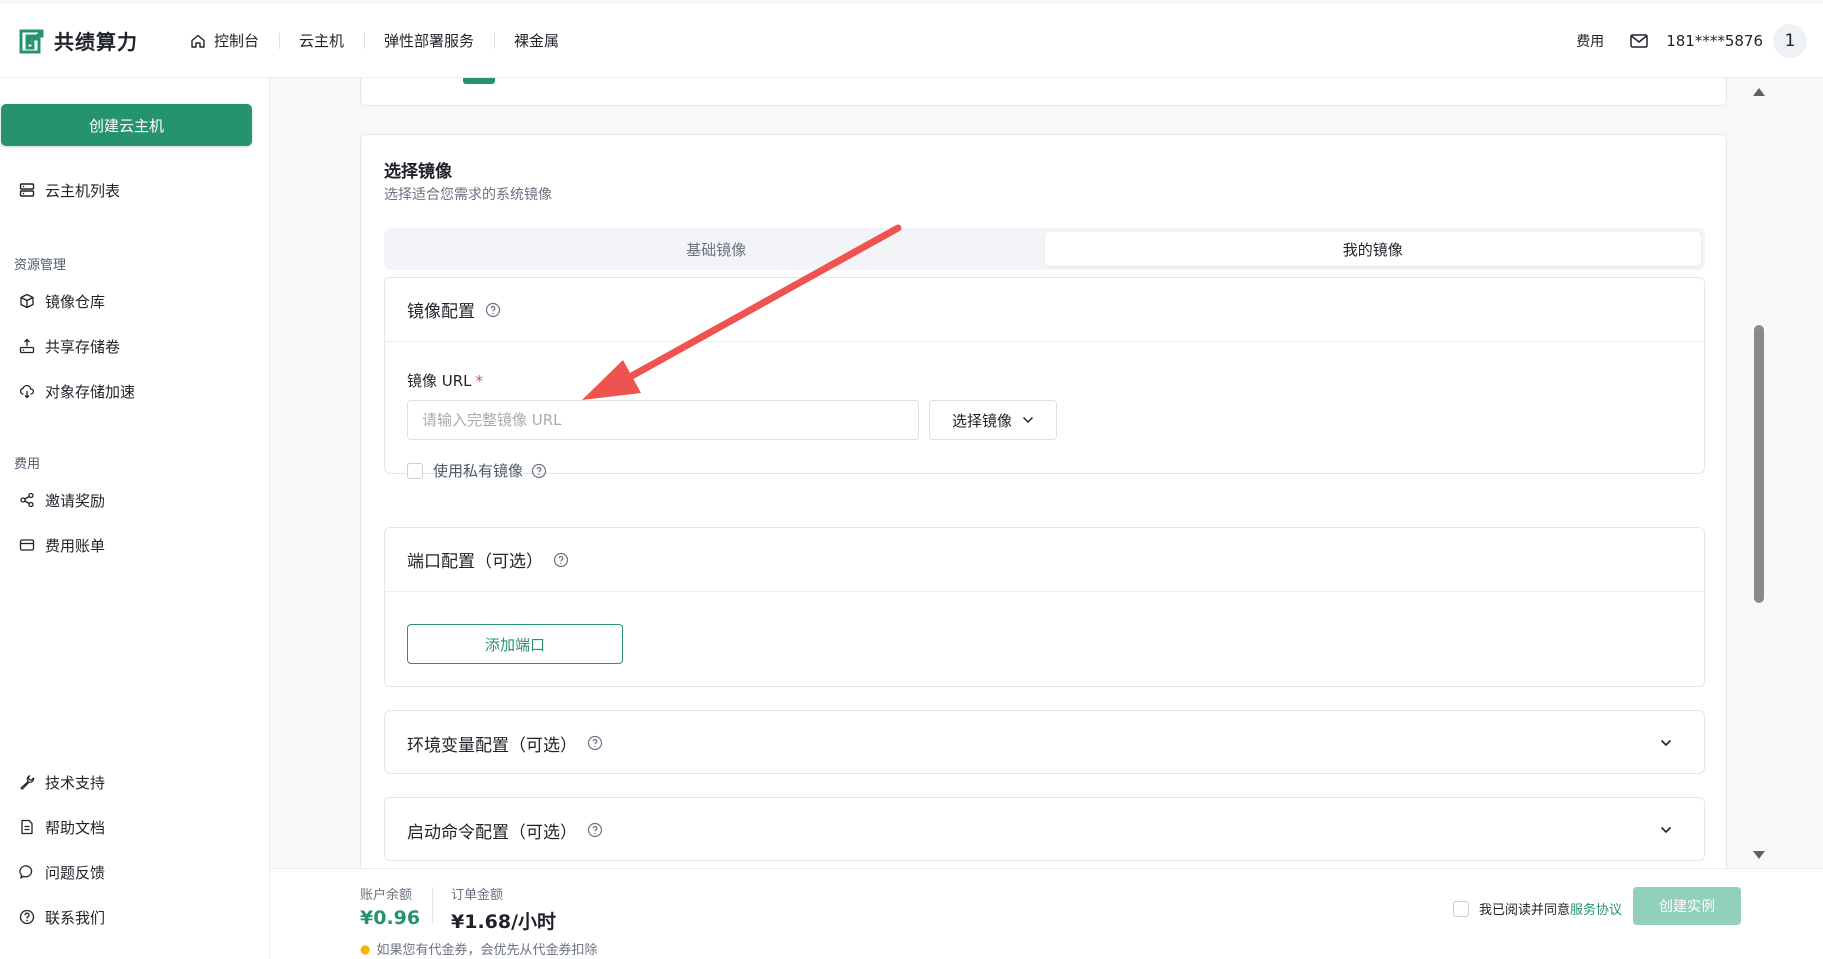 The width and height of the screenshot is (1823, 959). Describe the element at coordinates (432, 905) in the screenshot. I see `summary-divider` at that location.